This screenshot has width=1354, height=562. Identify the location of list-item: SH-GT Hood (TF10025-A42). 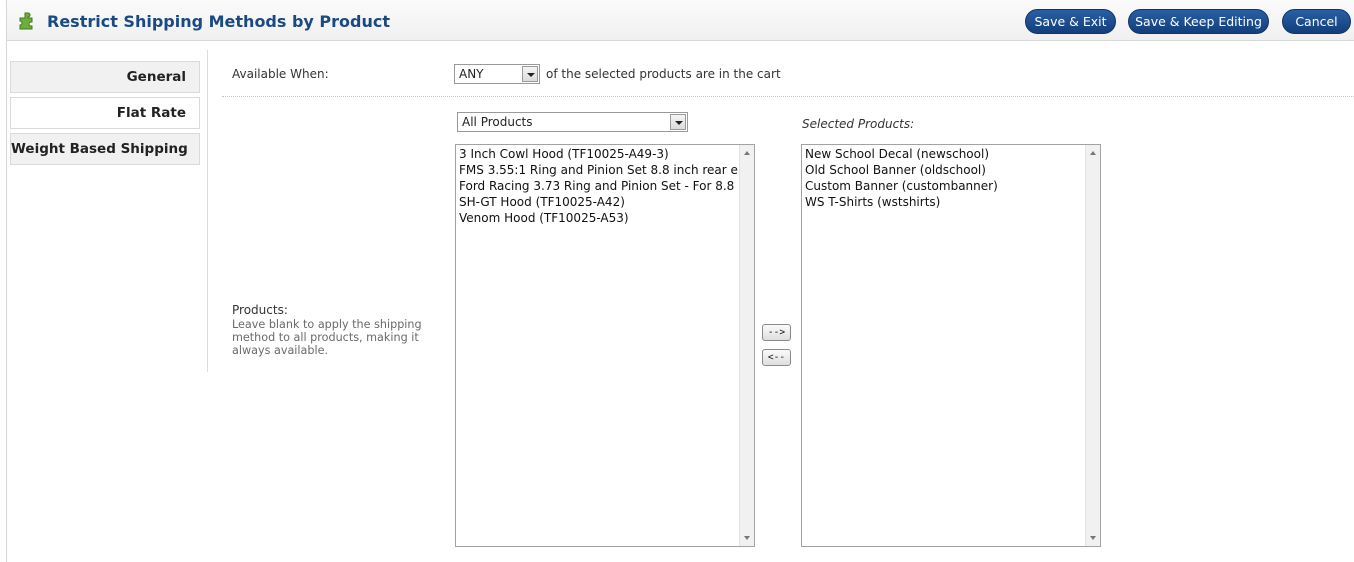
(598, 202).